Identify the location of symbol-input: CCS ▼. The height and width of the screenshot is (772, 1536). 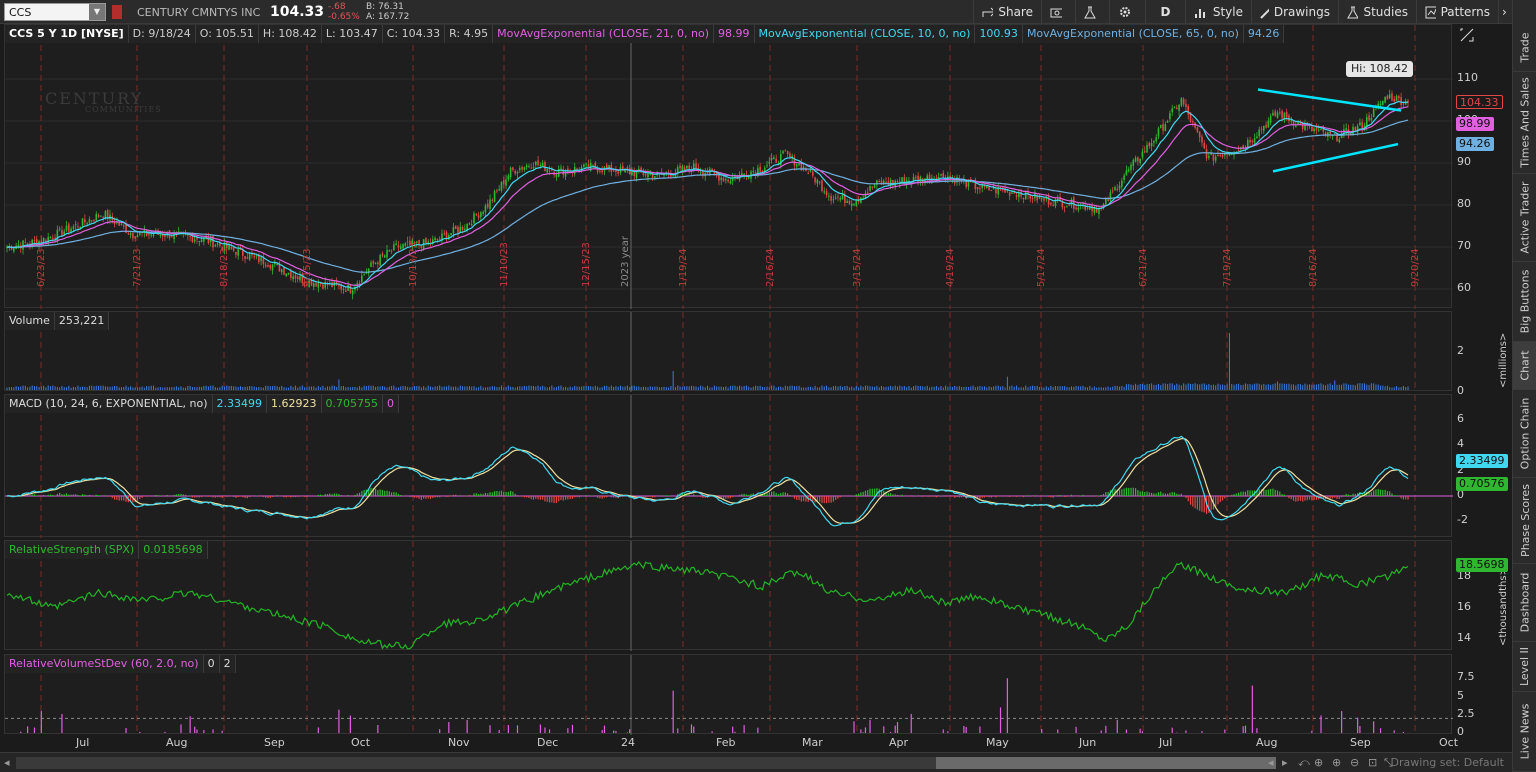
(55, 12).